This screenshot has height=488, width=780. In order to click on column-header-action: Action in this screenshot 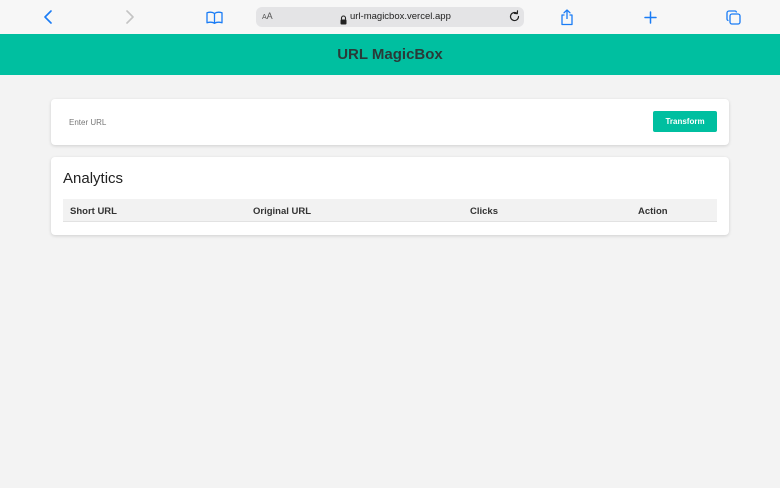, I will do `click(653, 211)`.